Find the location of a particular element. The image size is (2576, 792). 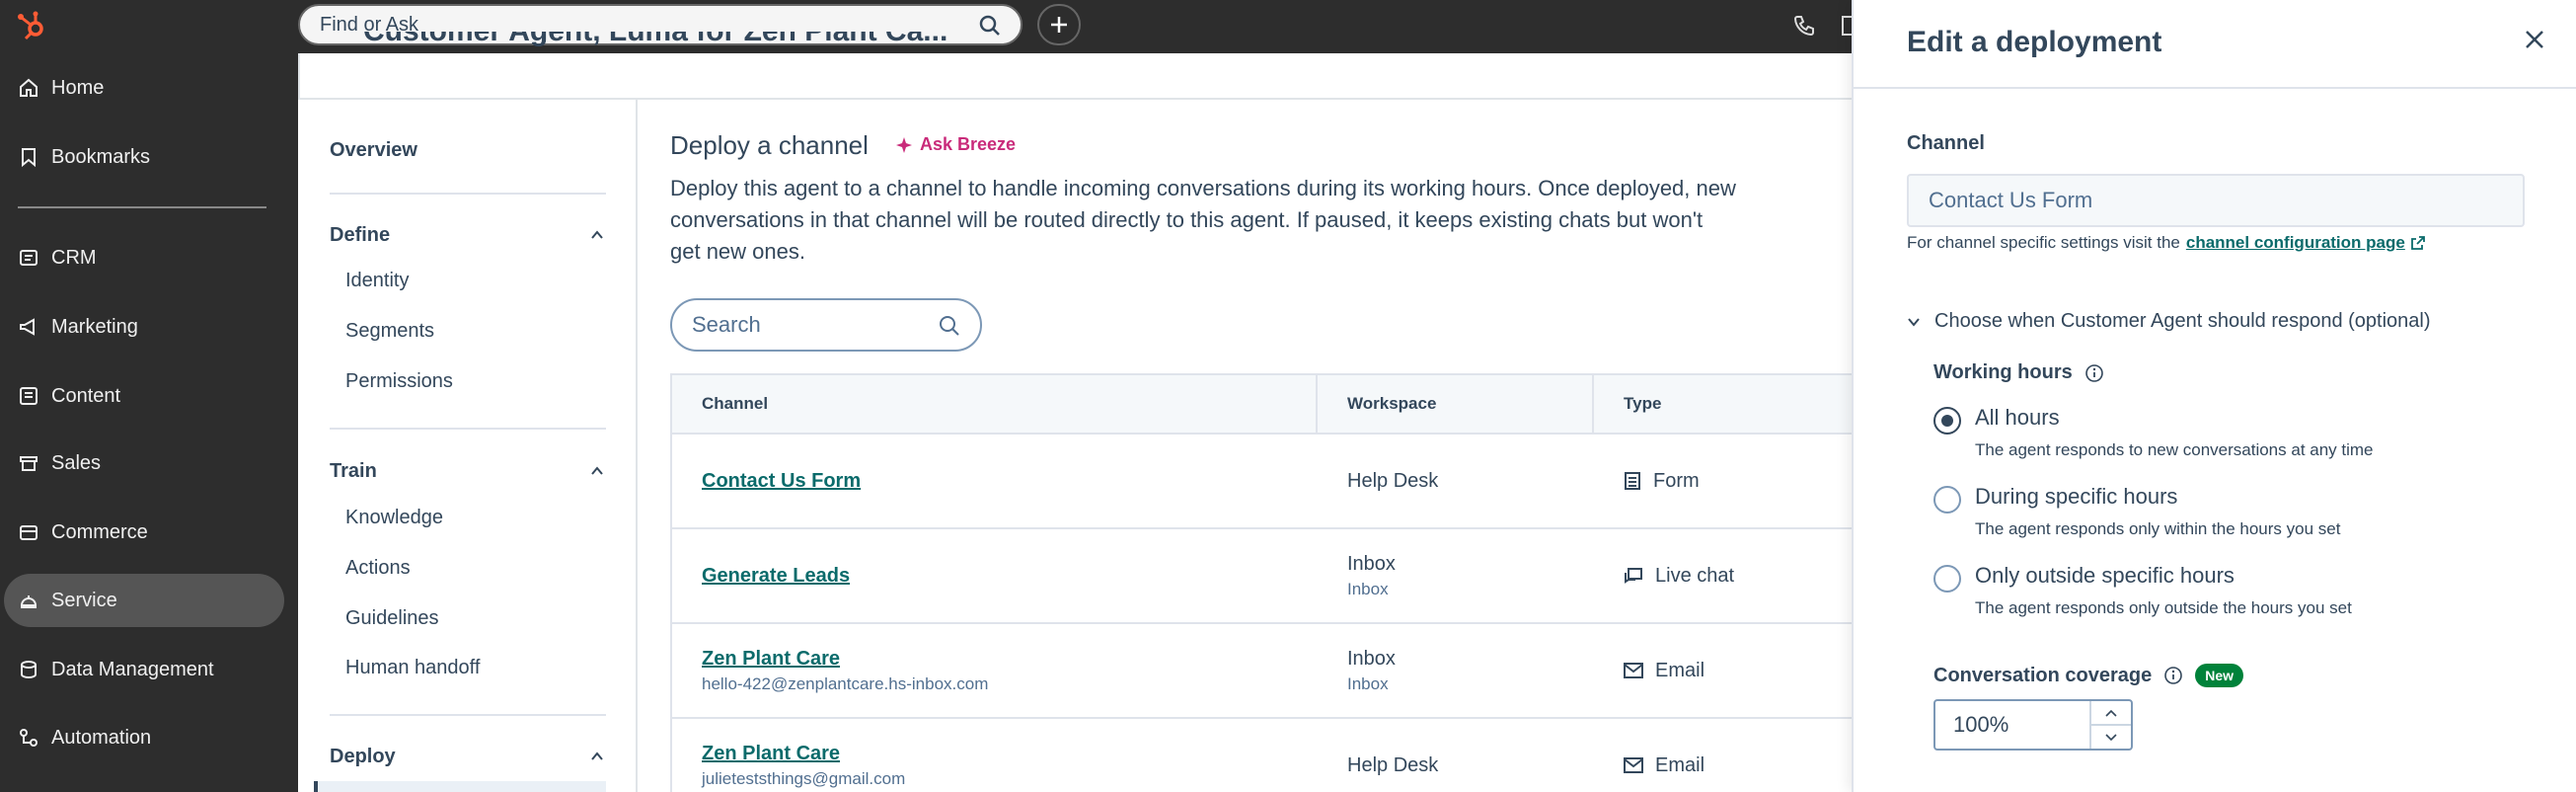

channel-link: Contact Us Form is located at coordinates (1010, 481).